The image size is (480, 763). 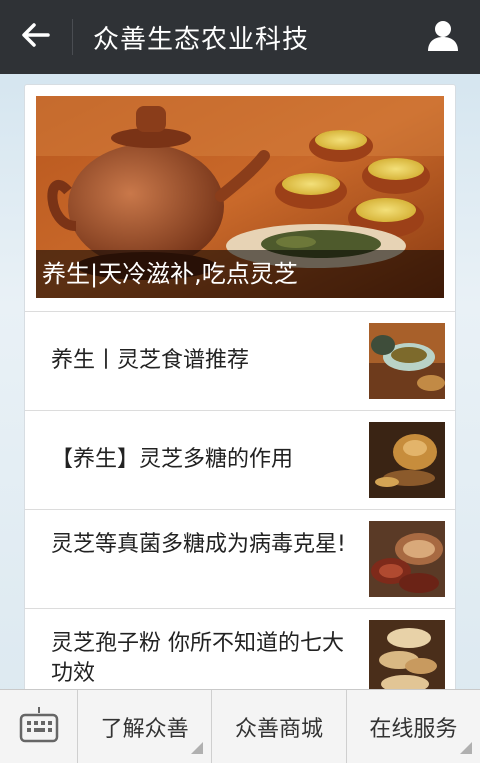 What do you see at coordinates (150, 360) in the screenshot?
I see `article-title: 养生丨灵芝食谱推荐` at bounding box center [150, 360].